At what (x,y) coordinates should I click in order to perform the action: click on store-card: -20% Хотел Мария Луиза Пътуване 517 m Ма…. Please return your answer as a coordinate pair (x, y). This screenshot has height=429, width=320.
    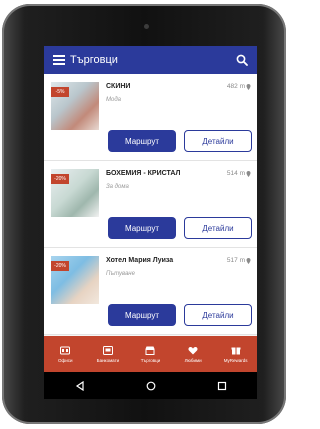
    Looking at the image, I should click on (150, 291).